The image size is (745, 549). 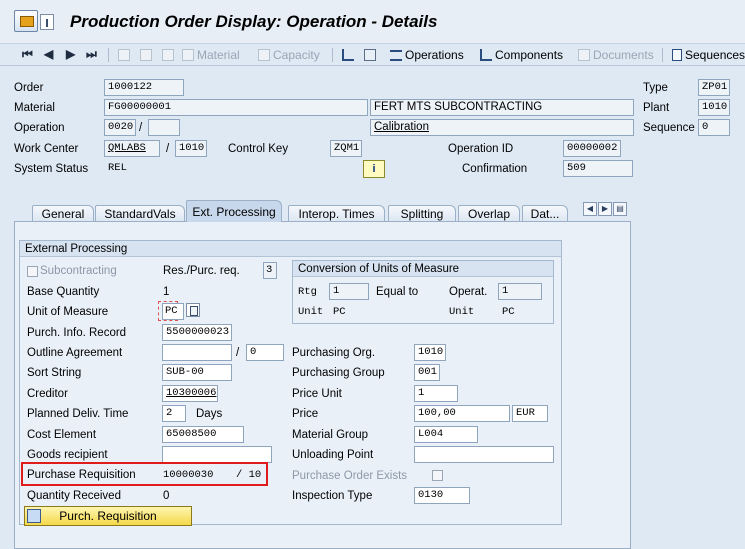 What do you see at coordinates (70, 54) in the screenshot?
I see `next-record-icon: ▶` at bounding box center [70, 54].